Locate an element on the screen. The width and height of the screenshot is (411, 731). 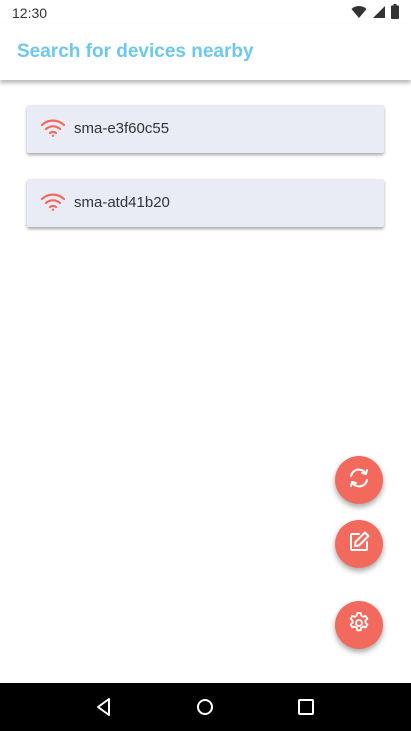
home-icon is located at coordinates (205, 709).